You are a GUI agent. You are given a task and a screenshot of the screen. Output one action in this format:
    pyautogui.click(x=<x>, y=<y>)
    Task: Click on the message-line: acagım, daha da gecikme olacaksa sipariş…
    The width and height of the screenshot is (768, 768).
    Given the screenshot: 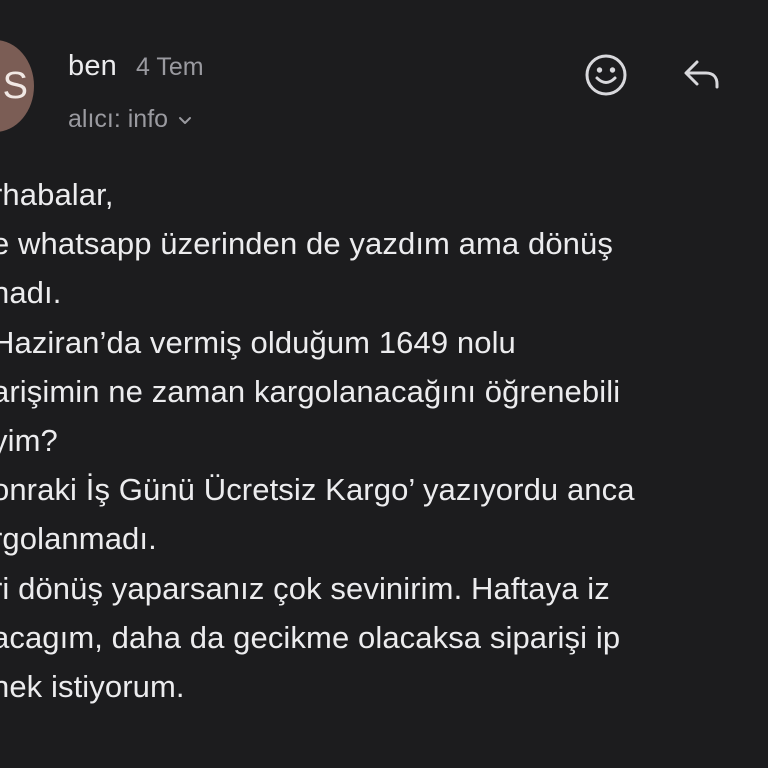 What is the action you would take?
    pyautogui.click(x=310, y=637)
    